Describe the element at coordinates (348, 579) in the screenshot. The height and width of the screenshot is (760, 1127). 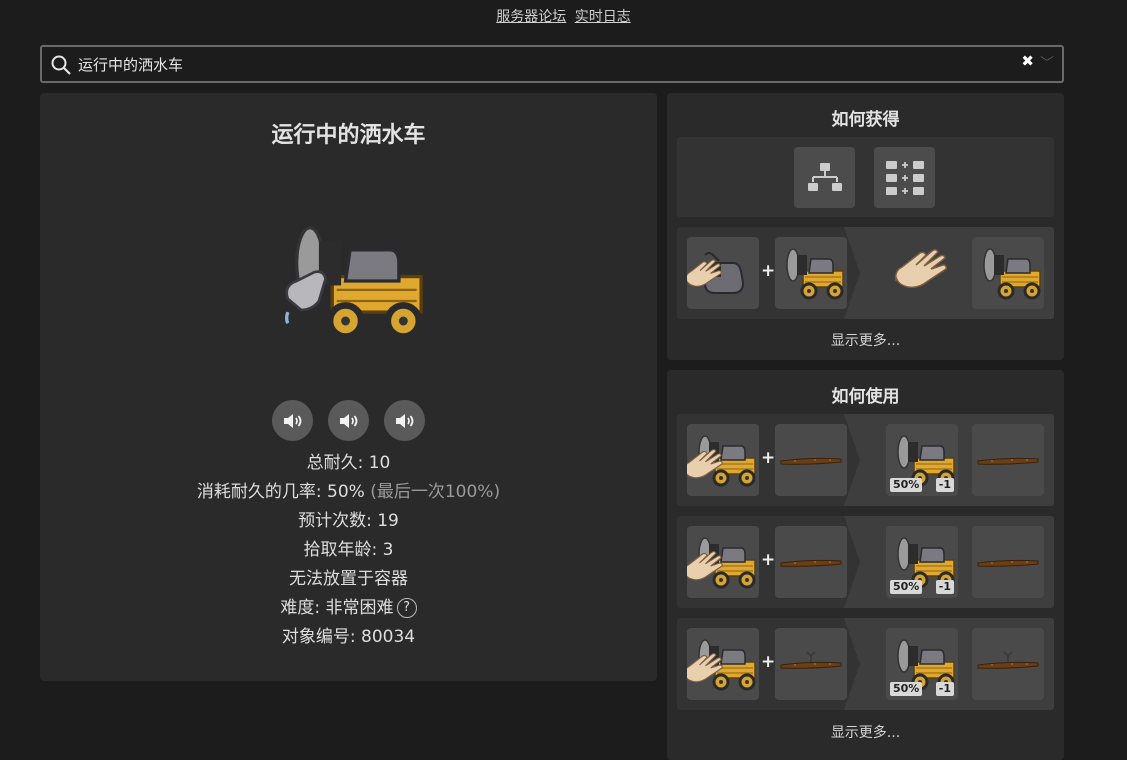
I see `stat-no-container: 无法放置于容器` at that location.